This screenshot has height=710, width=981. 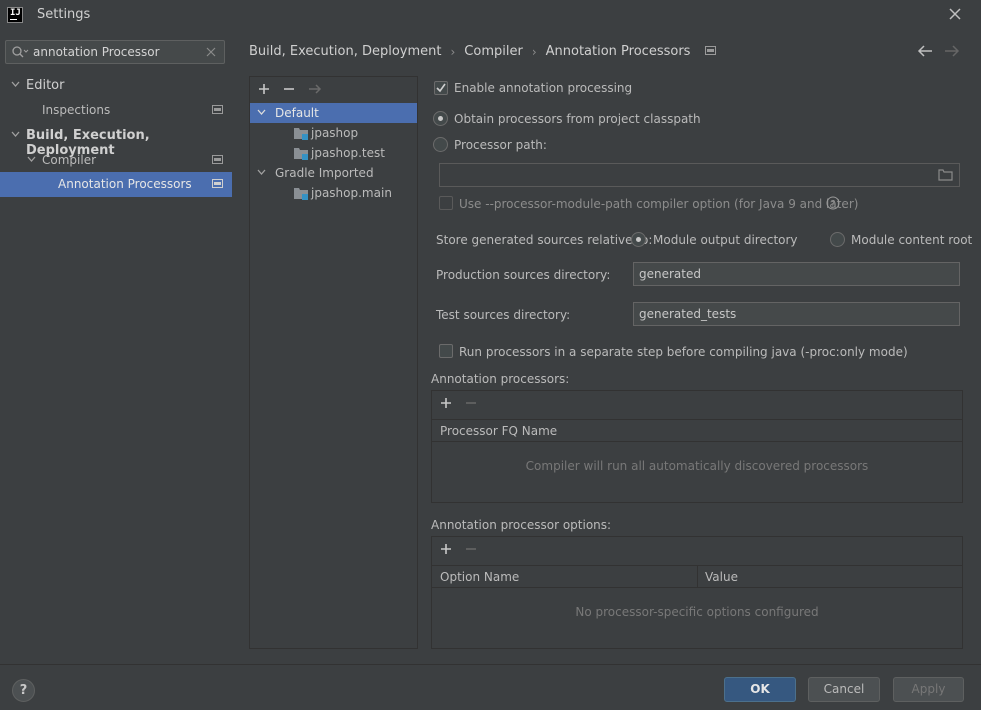 I want to click on sidebar-item-annotation-processors: Annotation Processors, so click(x=116, y=184).